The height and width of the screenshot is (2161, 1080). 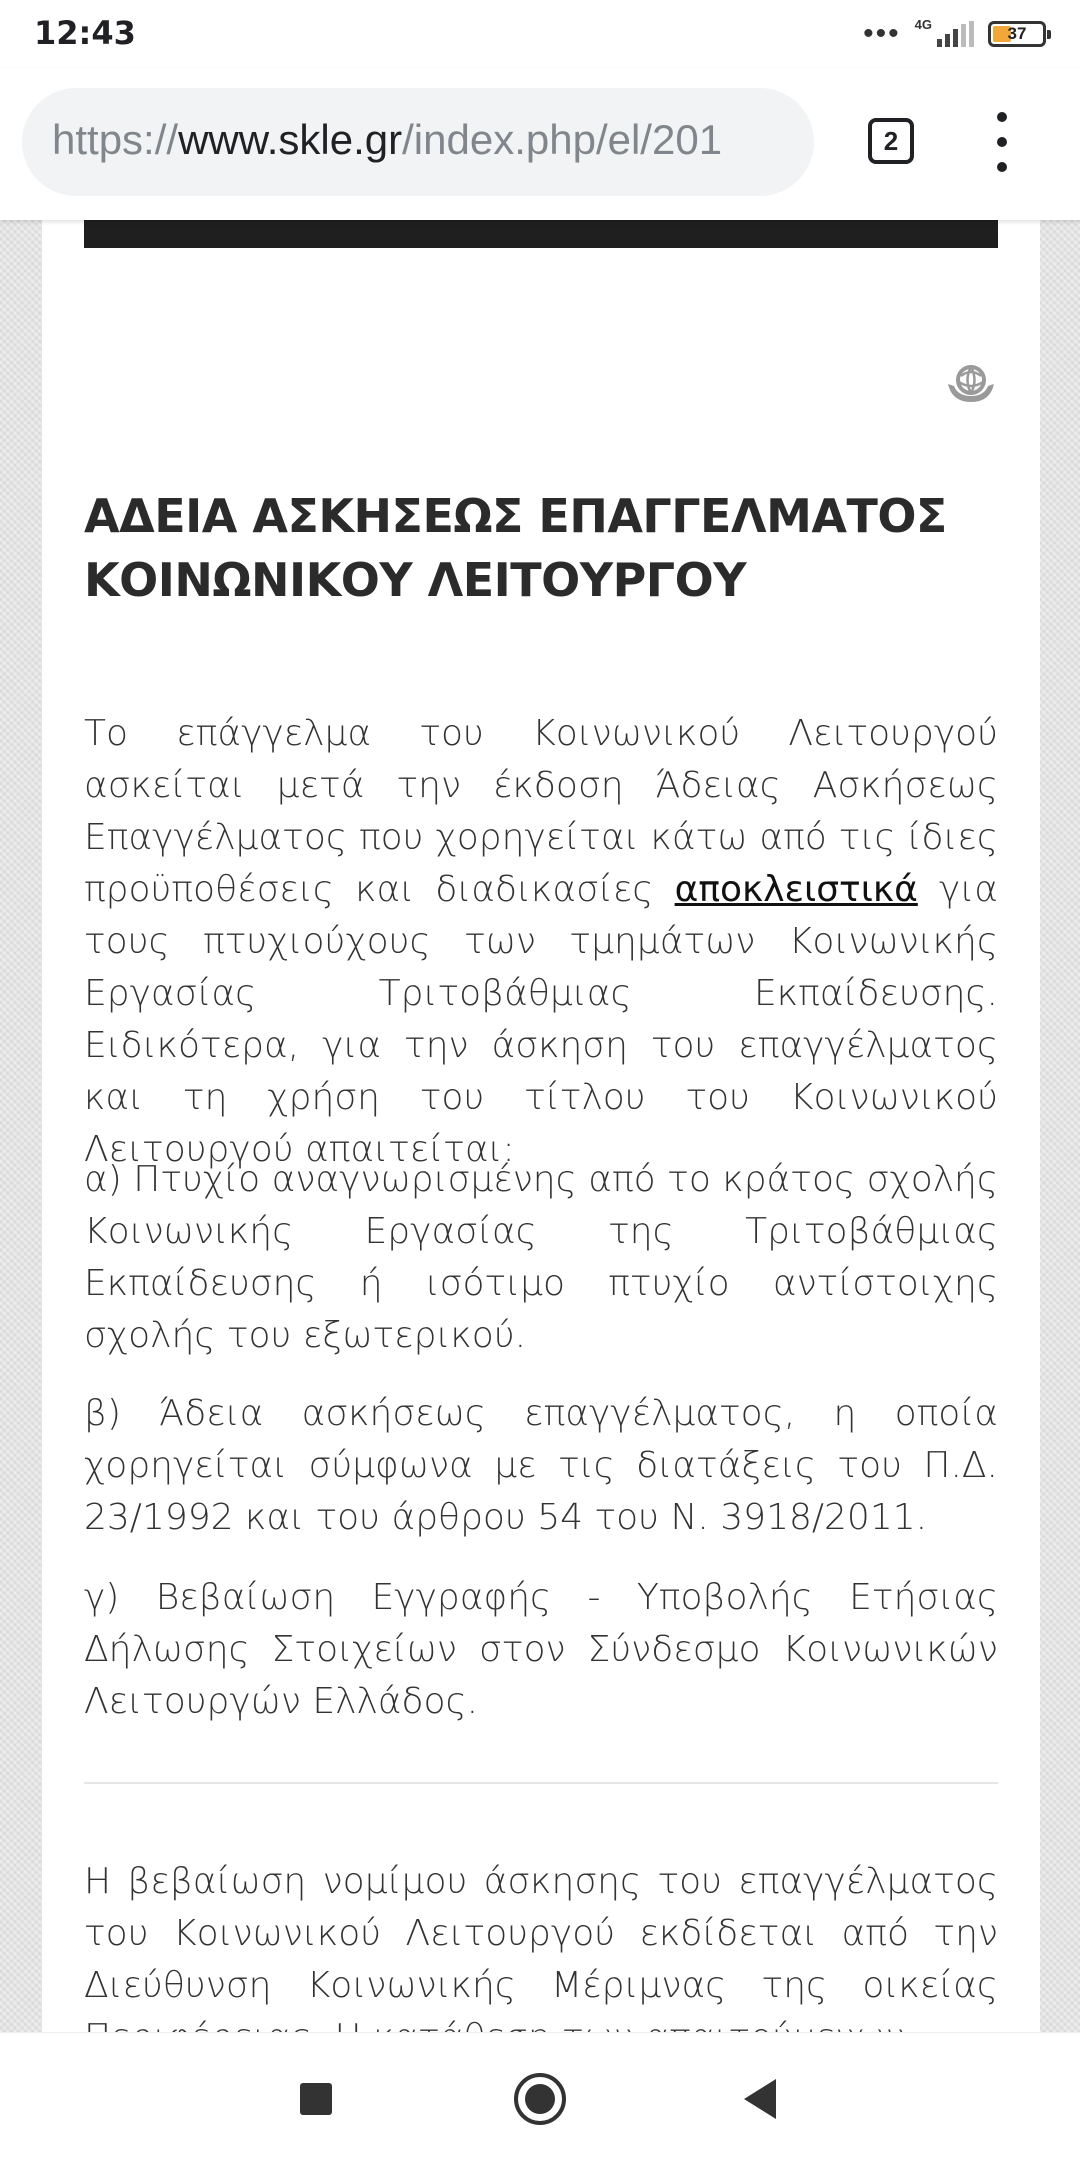 I want to click on battery-percent: 37, so click(x=1017, y=33).